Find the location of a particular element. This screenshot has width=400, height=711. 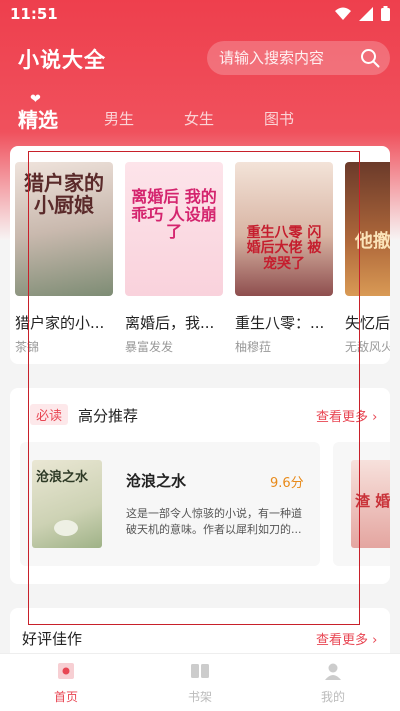

bookshelf-icon is located at coordinates (200, 671).